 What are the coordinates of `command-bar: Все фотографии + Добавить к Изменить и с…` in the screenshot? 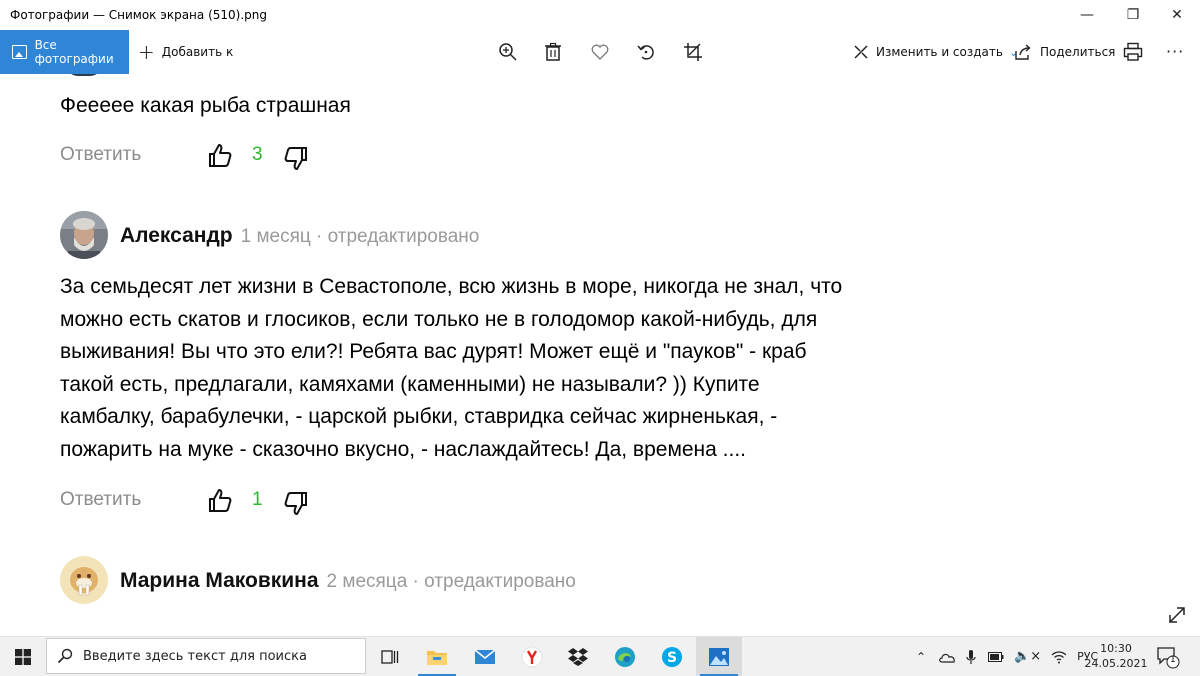 It's located at (600, 52).